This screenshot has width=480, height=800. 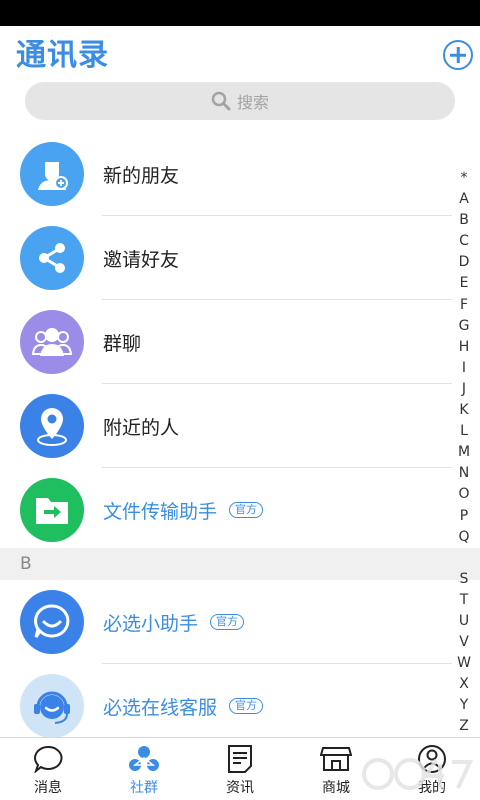 What do you see at coordinates (52, 622) in the screenshot?
I see `chat-bubble-icon` at bounding box center [52, 622].